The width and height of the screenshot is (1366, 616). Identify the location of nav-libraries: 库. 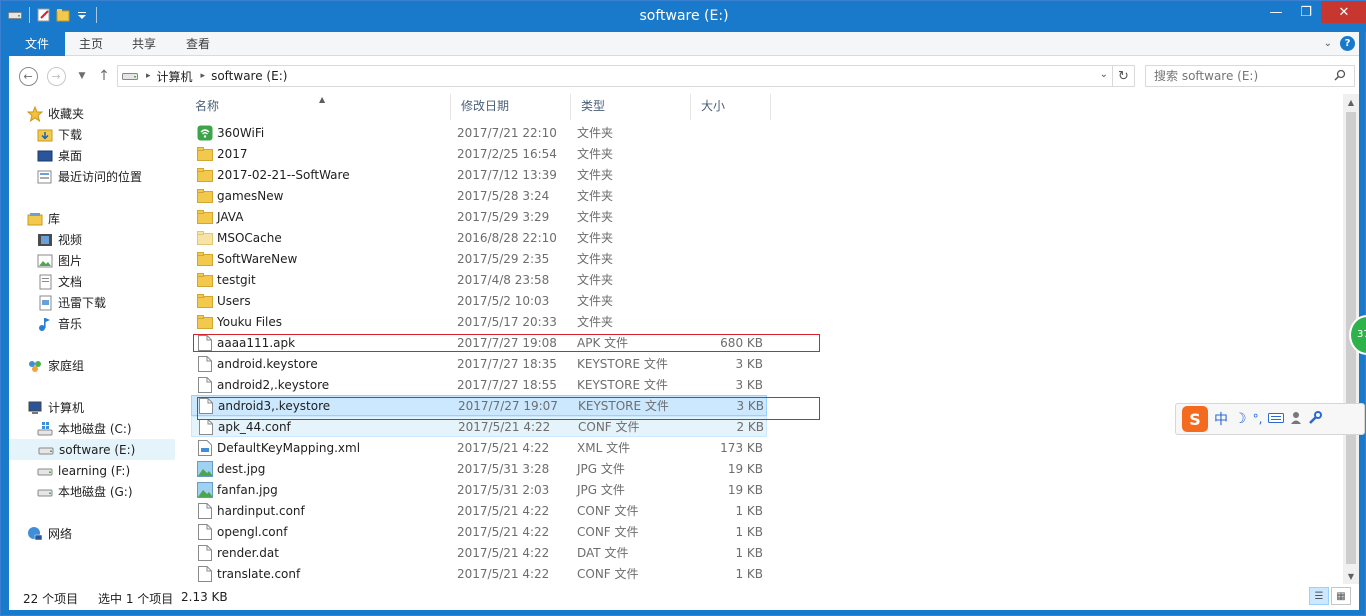
(112, 218).